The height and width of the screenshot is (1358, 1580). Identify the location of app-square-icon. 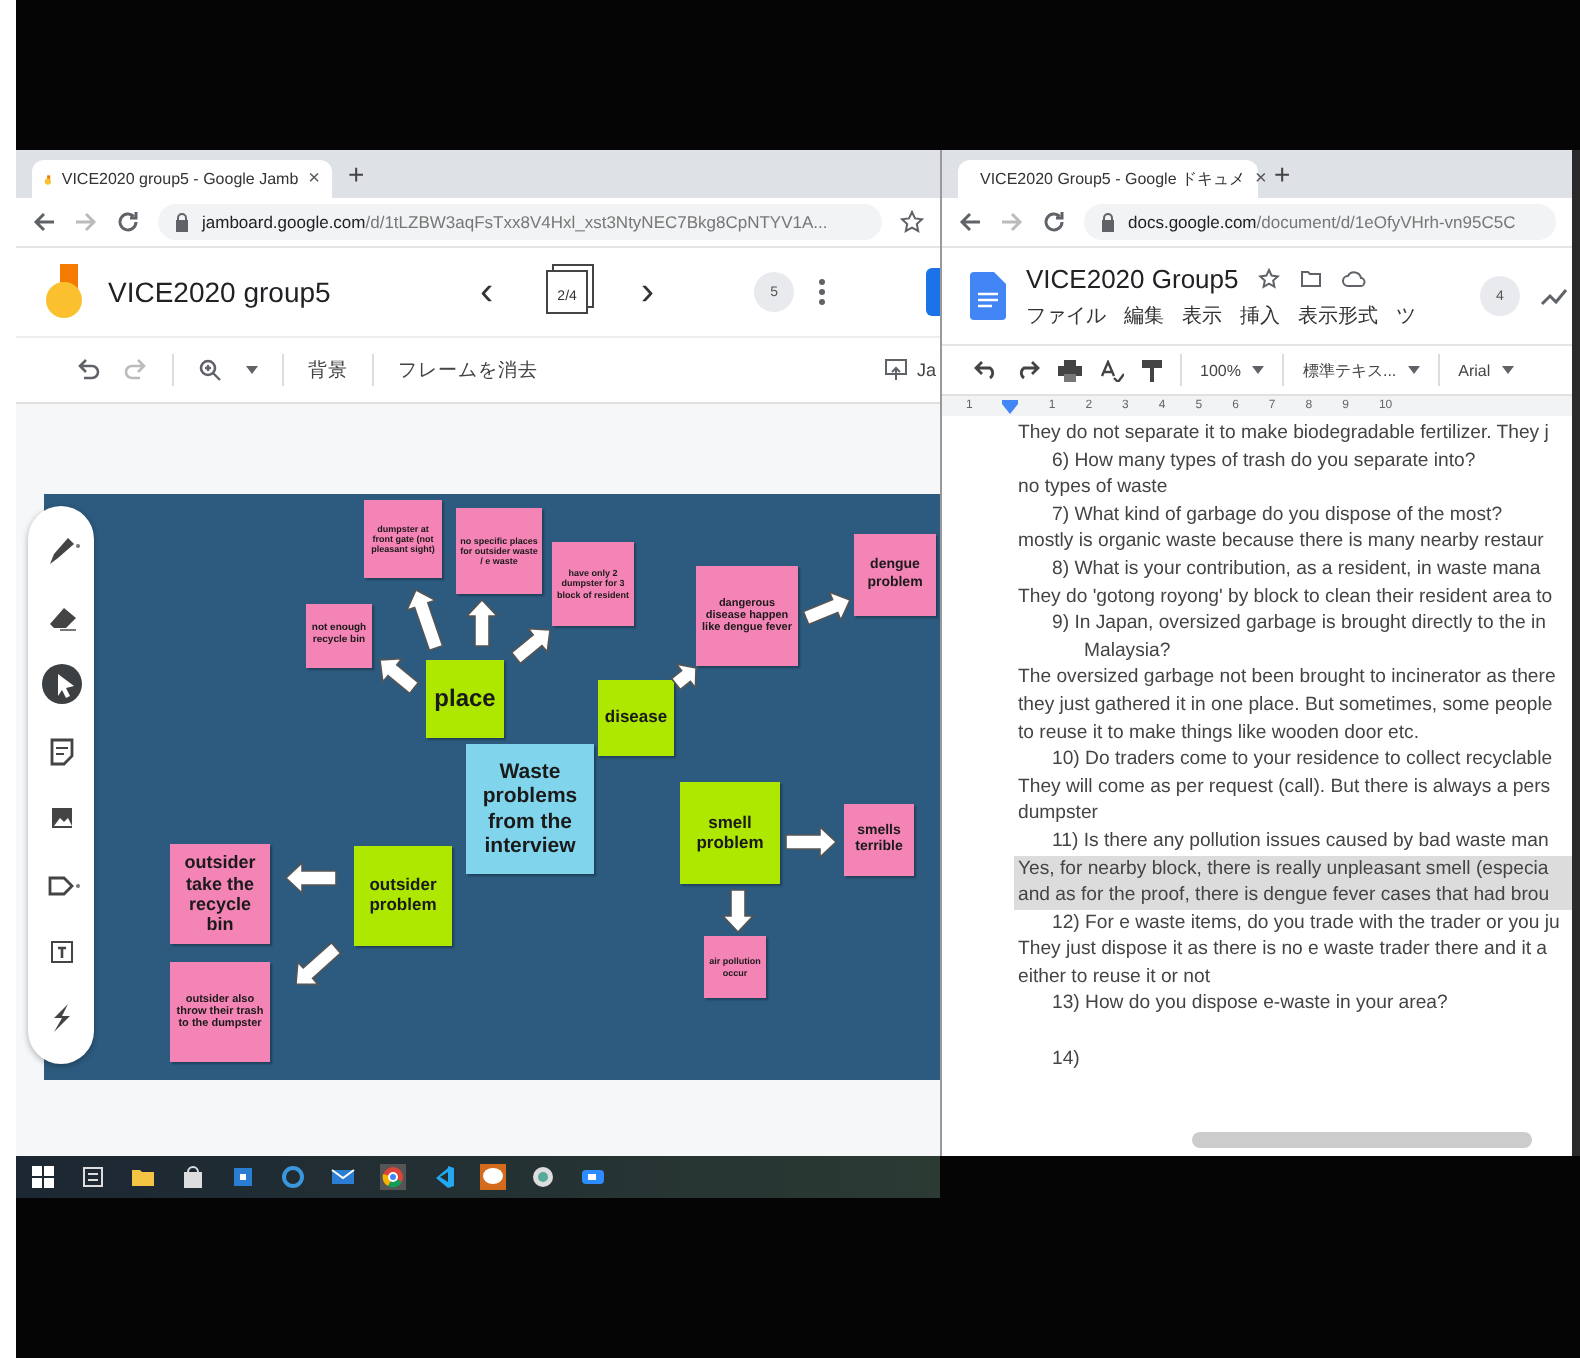
(243, 1177).